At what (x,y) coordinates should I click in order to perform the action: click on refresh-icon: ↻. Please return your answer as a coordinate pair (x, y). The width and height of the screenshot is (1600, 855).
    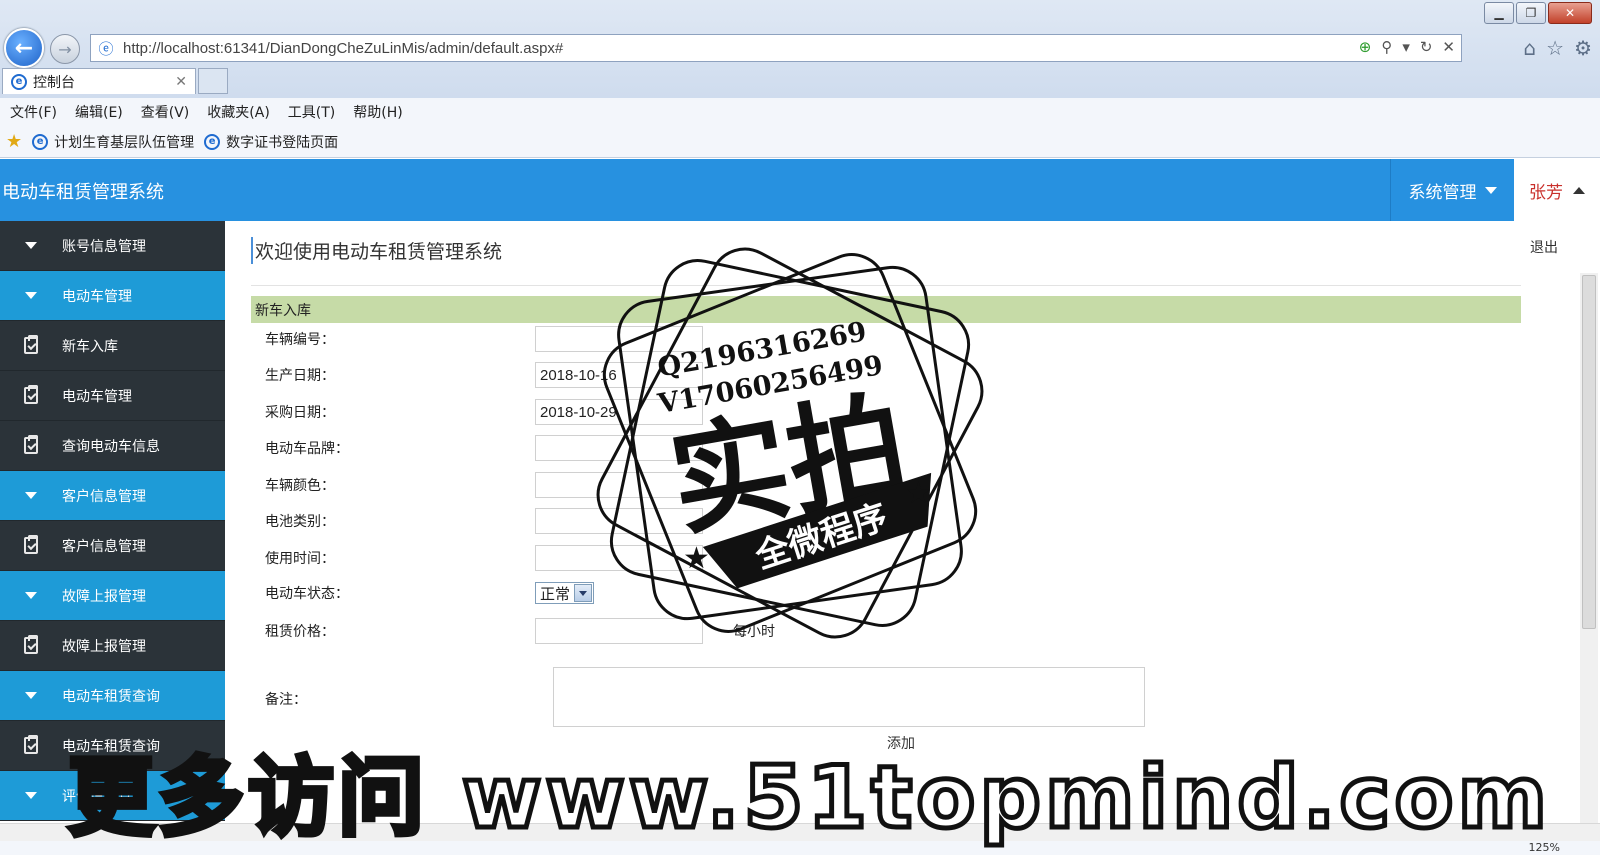
    Looking at the image, I should click on (1426, 47).